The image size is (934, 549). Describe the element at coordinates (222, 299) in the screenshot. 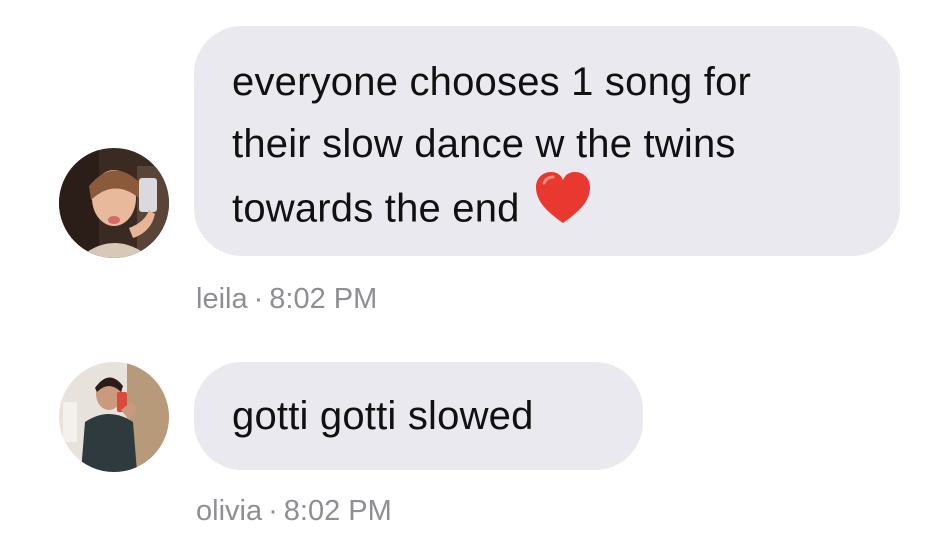

I see `sender-name: leila` at that location.